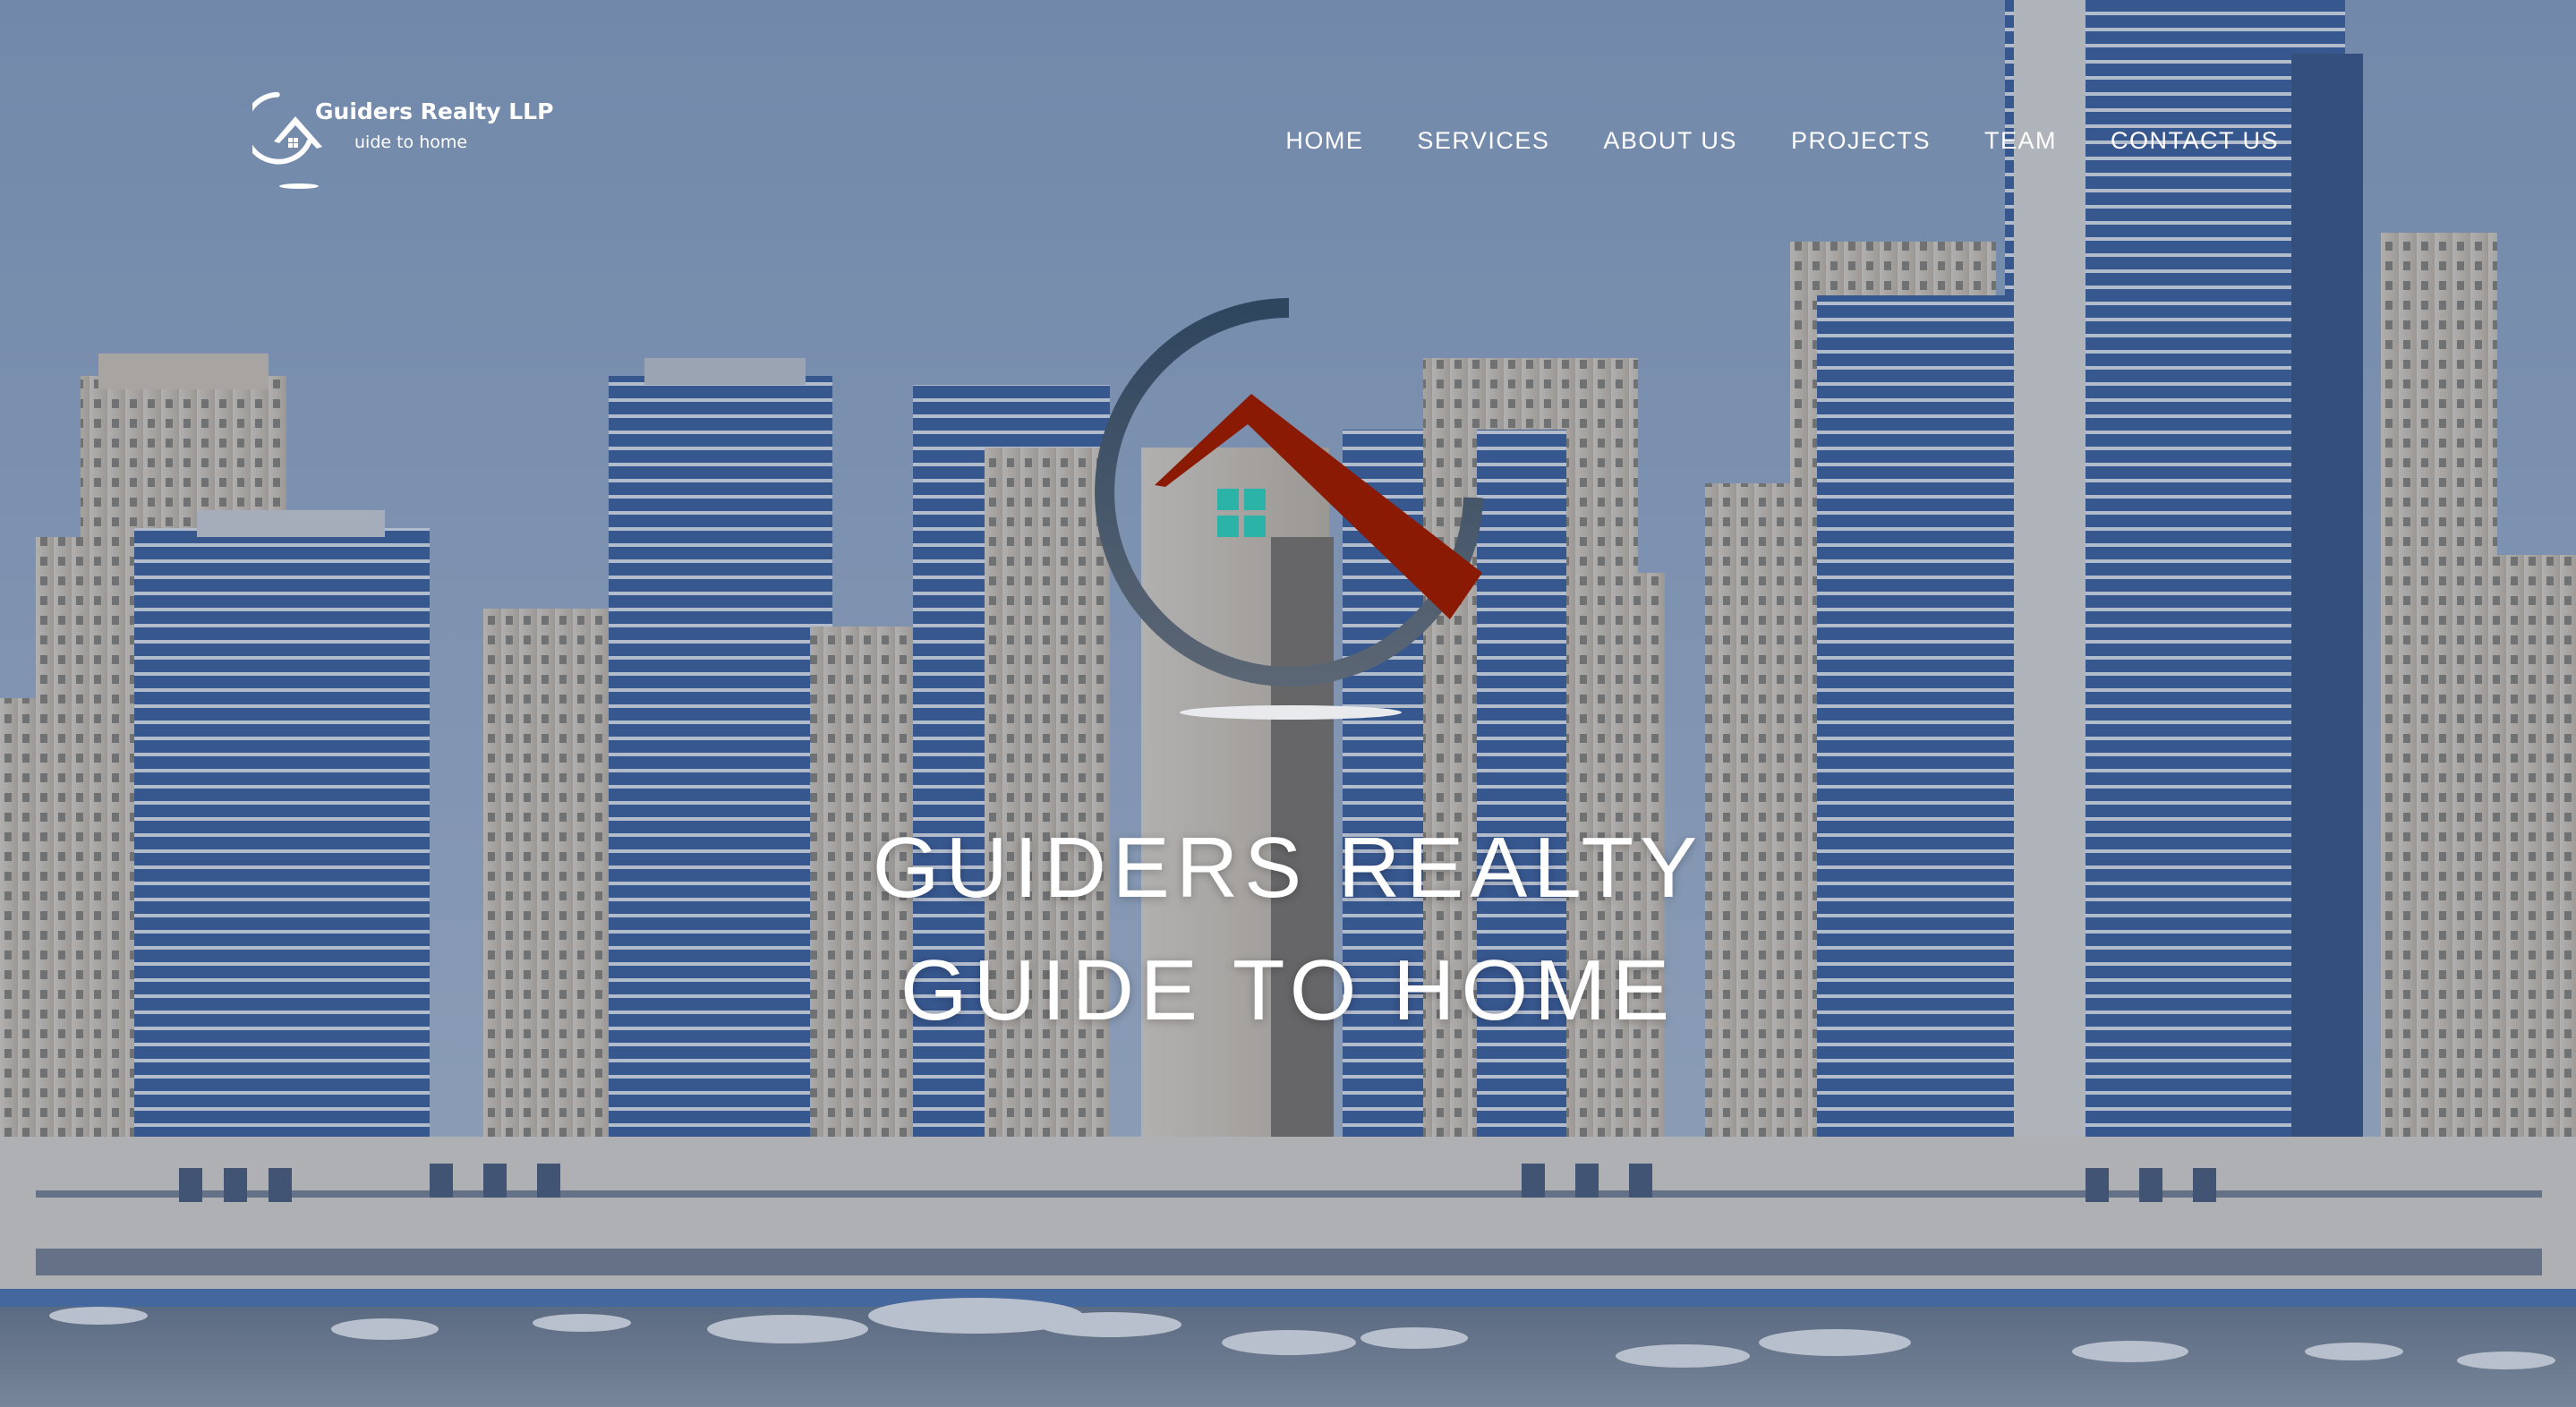 This screenshot has width=2576, height=1407. I want to click on house-in-circle-logo, so click(1289, 509).